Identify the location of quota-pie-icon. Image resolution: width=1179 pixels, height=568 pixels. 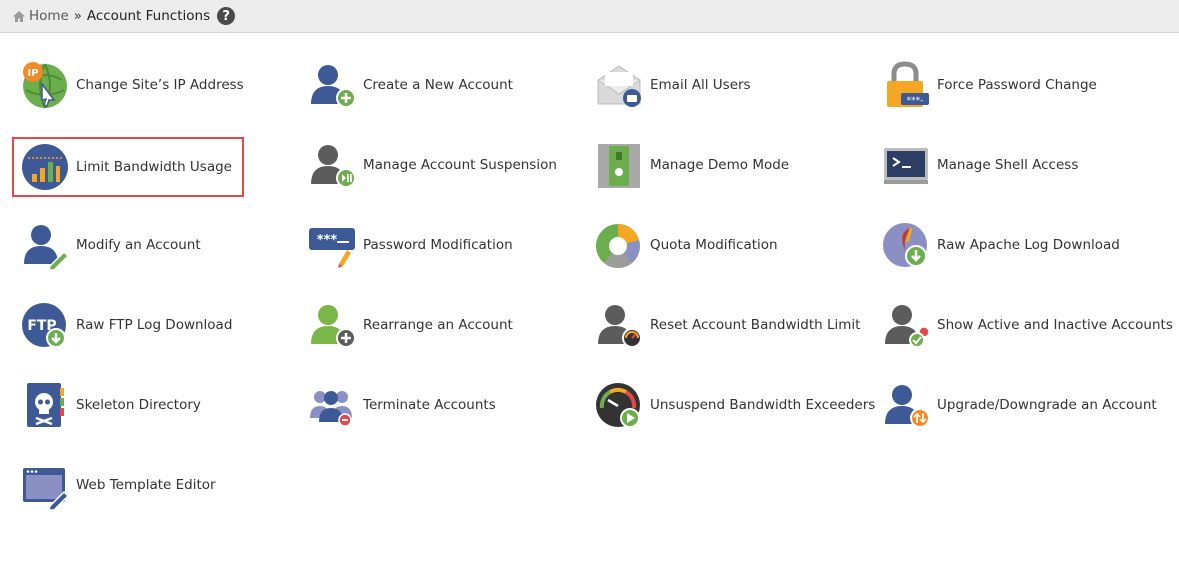
(619, 245).